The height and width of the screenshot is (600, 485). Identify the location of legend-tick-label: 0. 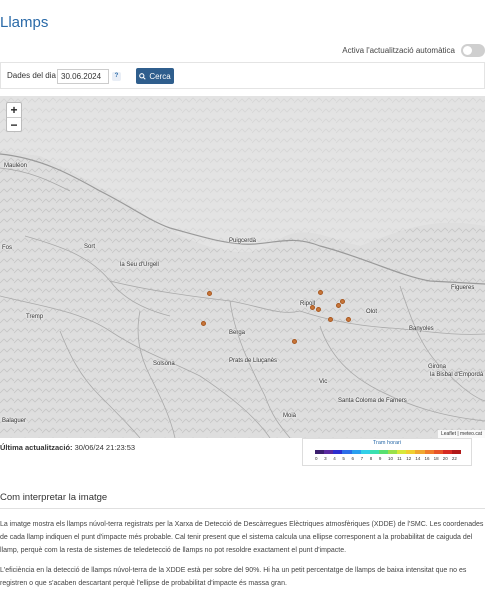
(316, 458).